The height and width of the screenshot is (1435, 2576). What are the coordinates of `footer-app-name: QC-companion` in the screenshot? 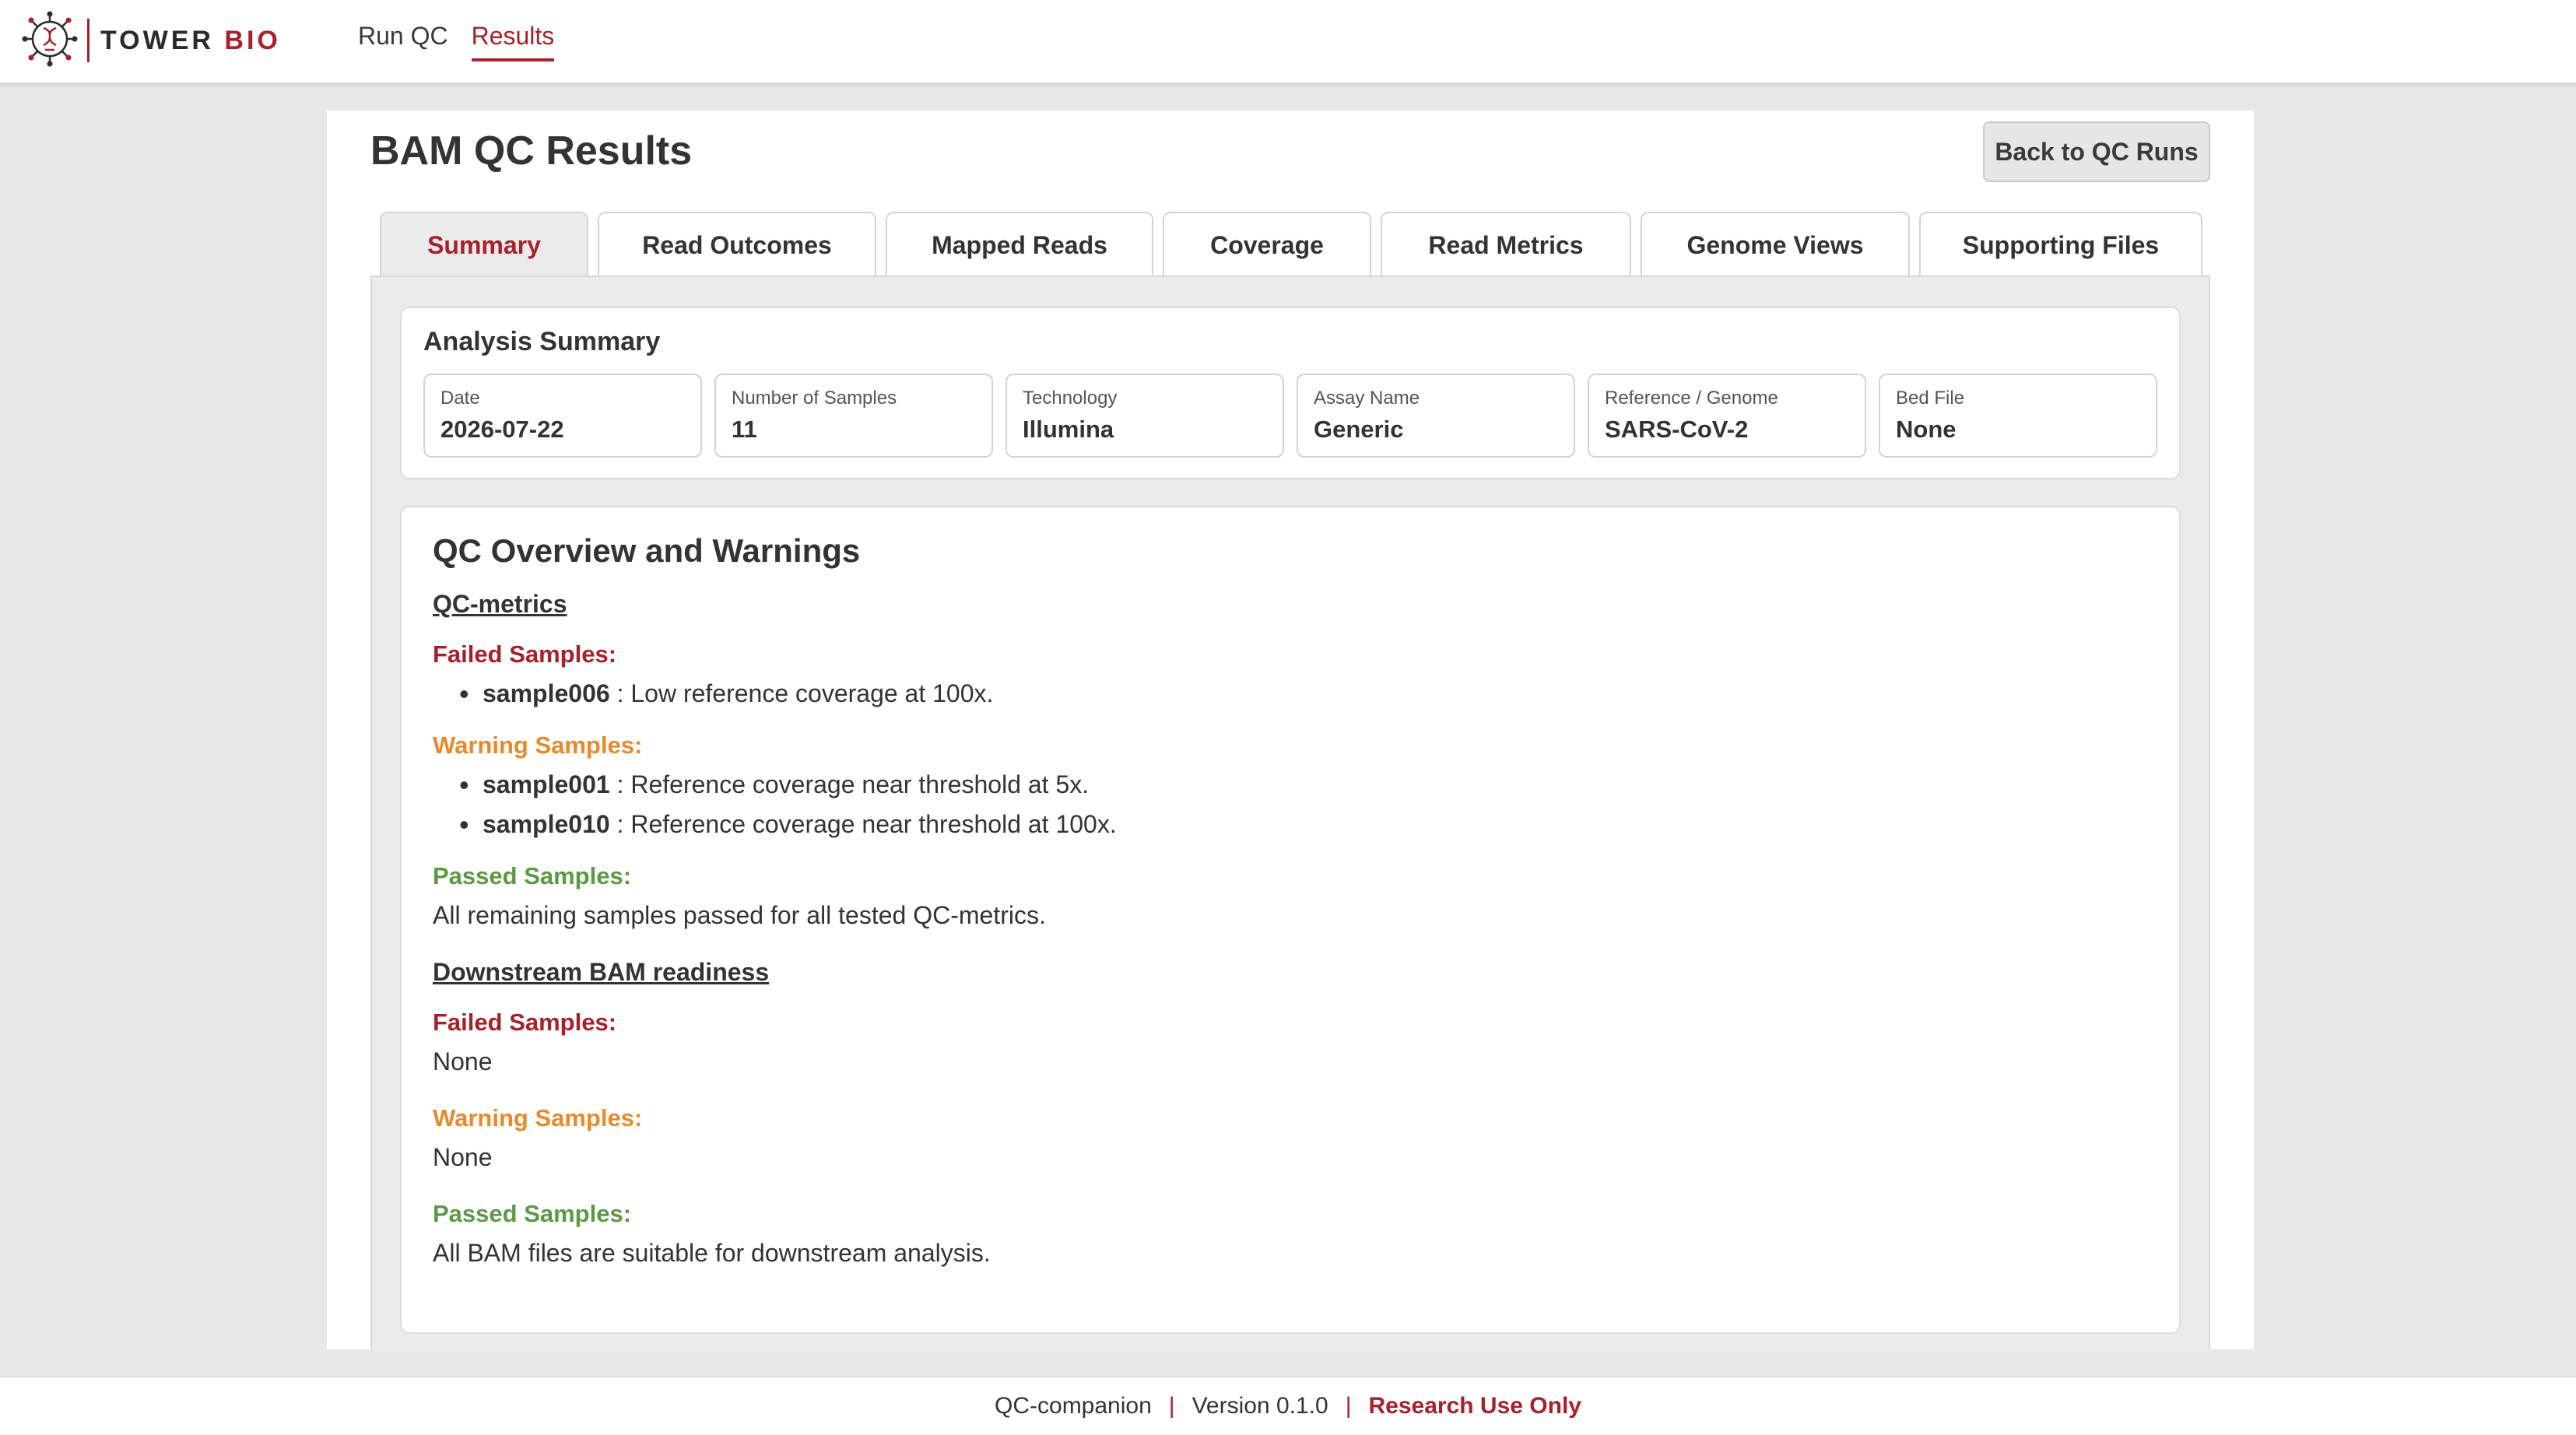 It's located at (1073, 1406).